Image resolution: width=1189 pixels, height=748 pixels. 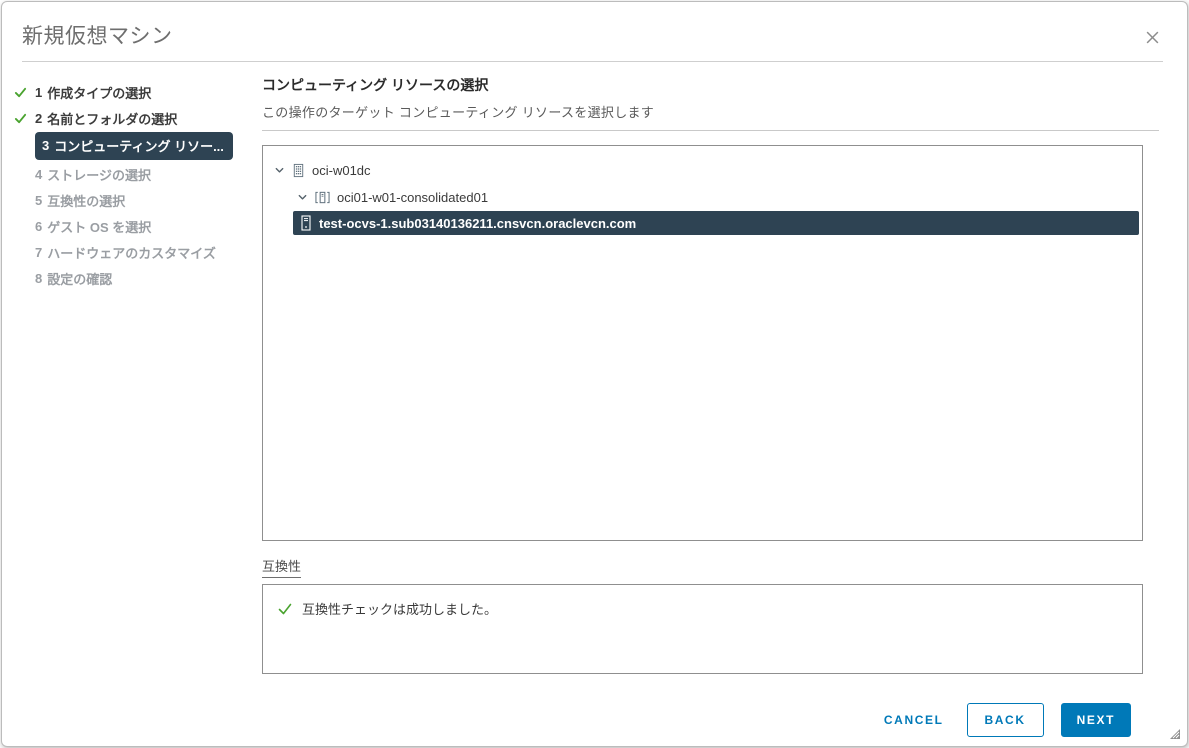 What do you see at coordinates (710, 567) in the screenshot?
I see `compatibility-section: 互換性` at bounding box center [710, 567].